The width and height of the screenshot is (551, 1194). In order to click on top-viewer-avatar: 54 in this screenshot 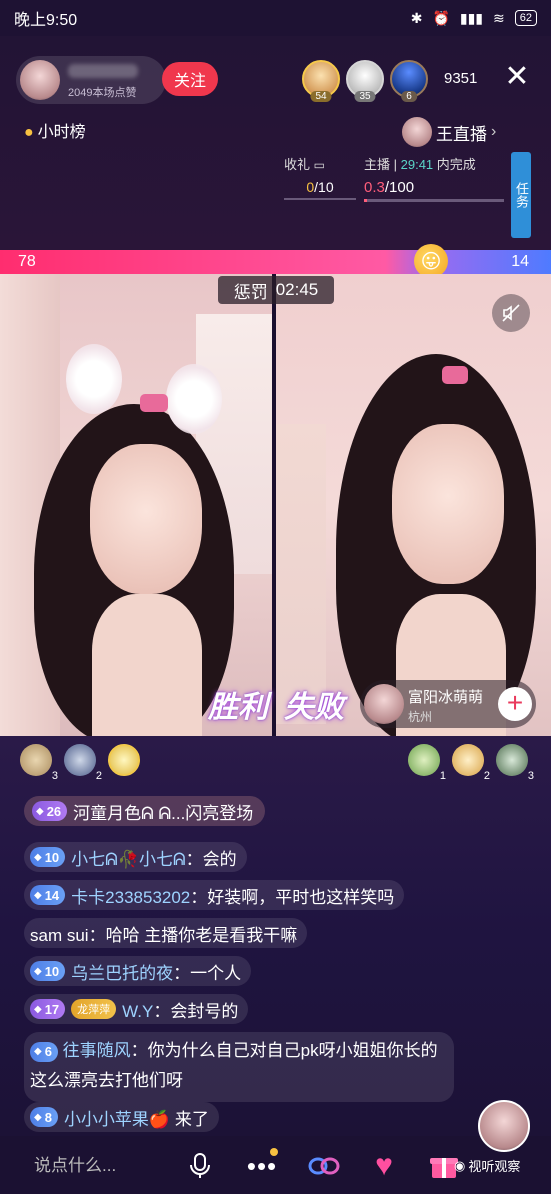, I will do `click(321, 81)`.